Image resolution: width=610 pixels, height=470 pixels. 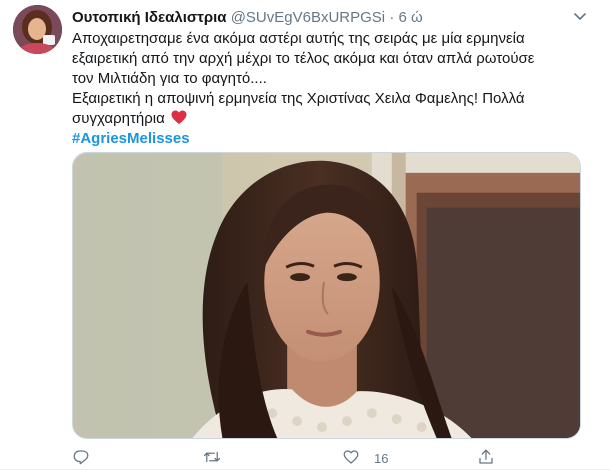 I want to click on red-heart-emoji-icon, so click(x=179, y=117).